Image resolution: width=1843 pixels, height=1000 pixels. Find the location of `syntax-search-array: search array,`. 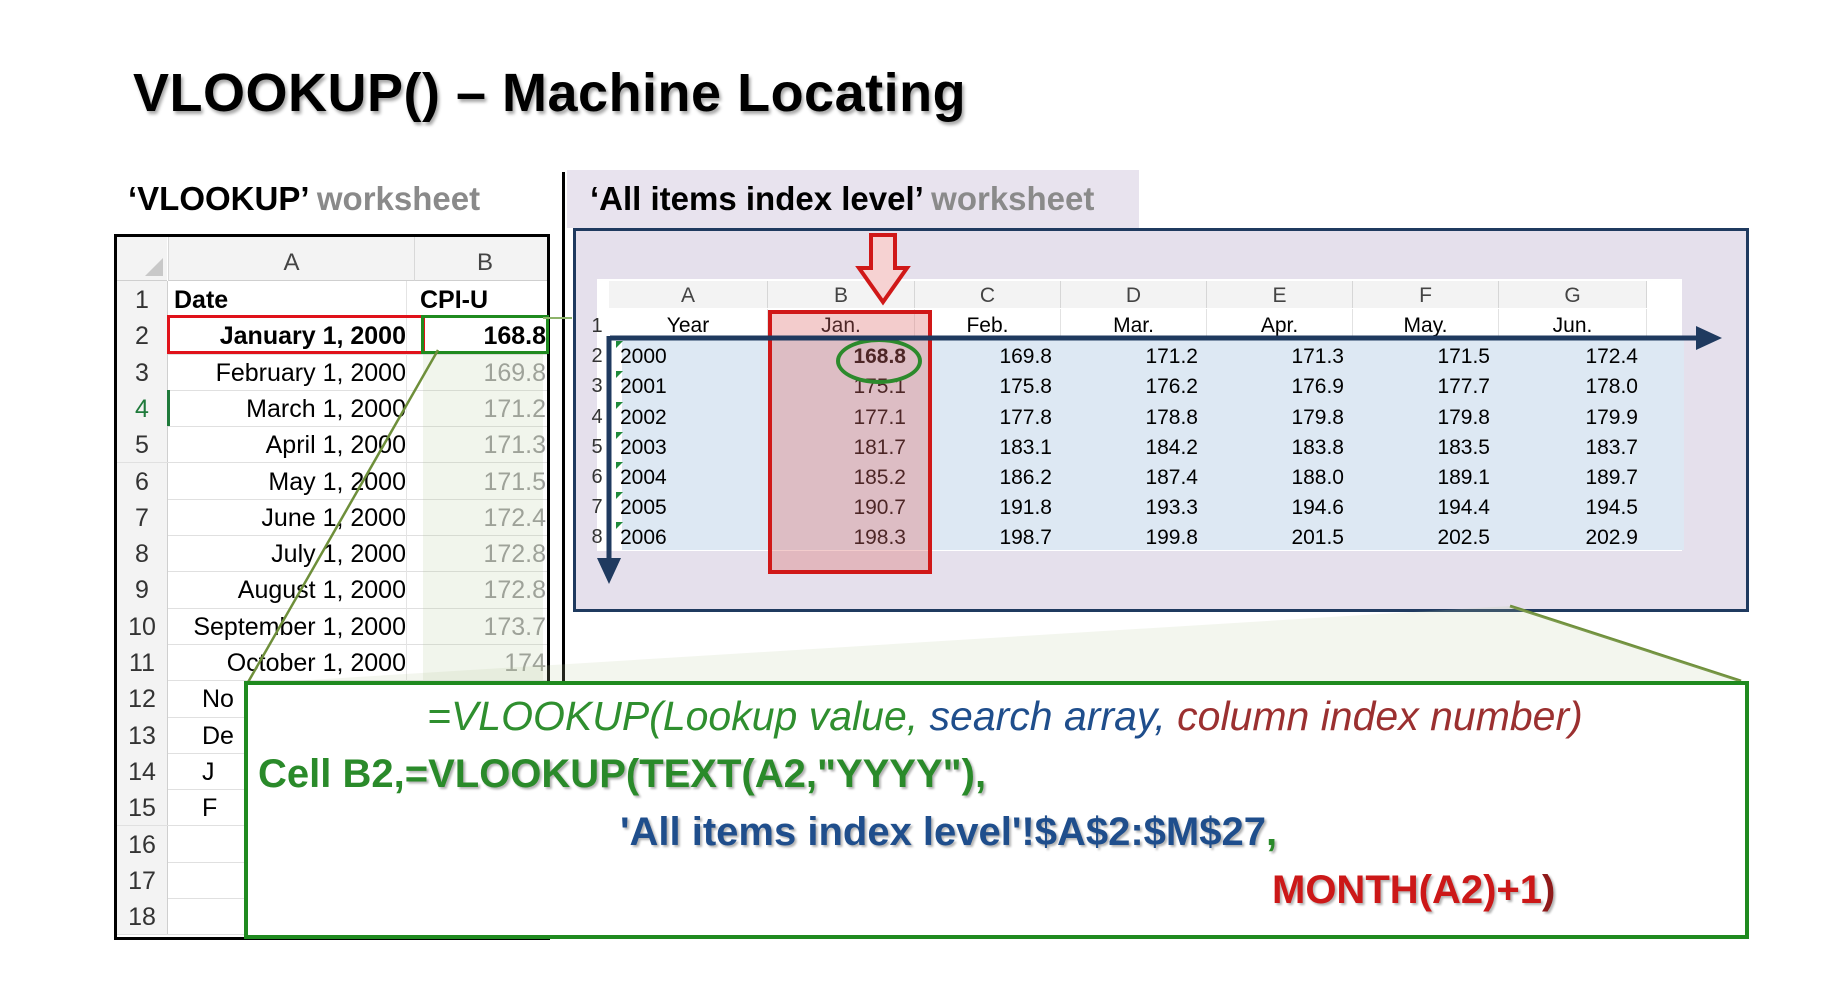

syntax-search-array: search array, is located at coordinates (1053, 716).